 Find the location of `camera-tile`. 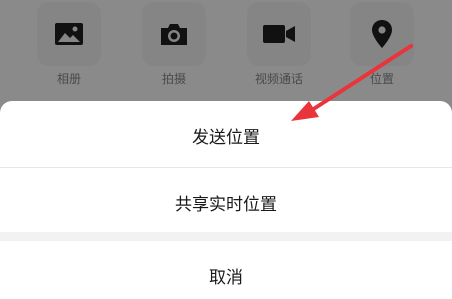

camera-tile is located at coordinates (174, 34).